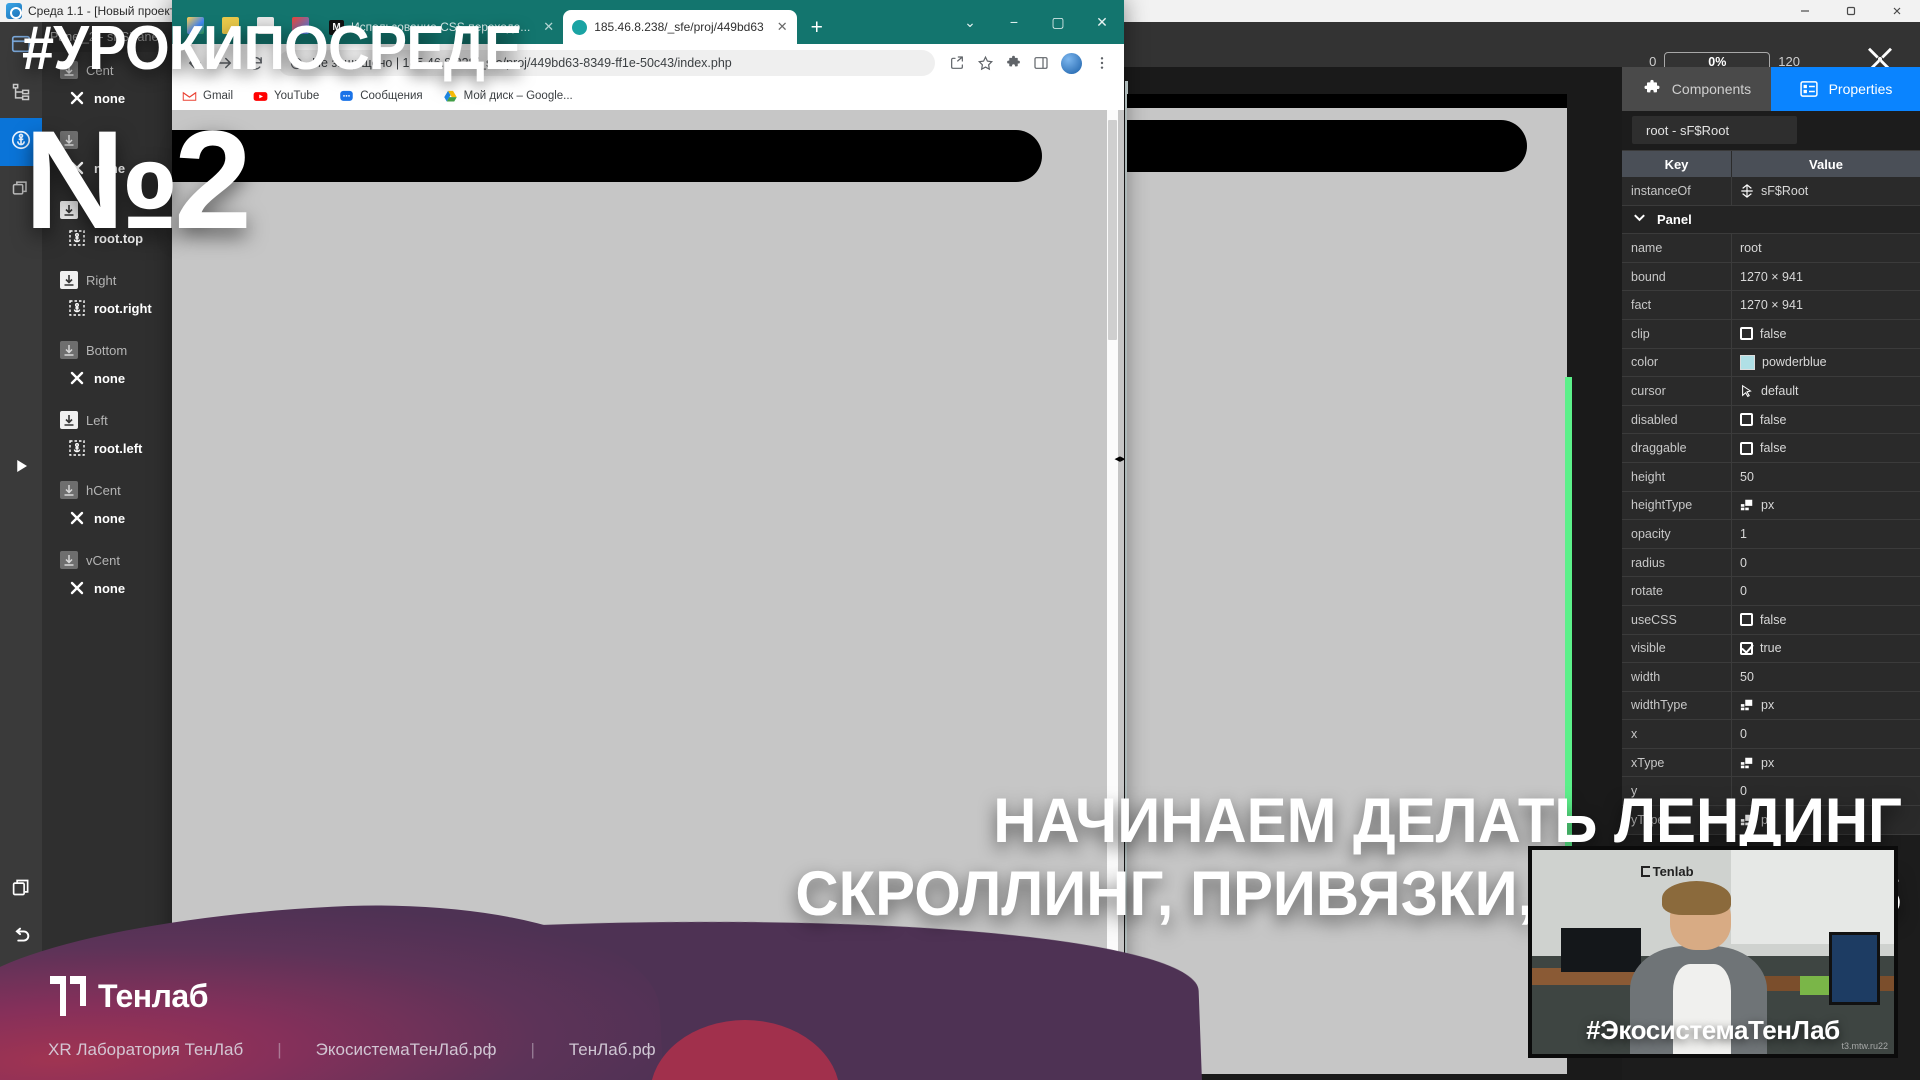 This screenshot has height=1080, width=1920. Describe the element at coordinates (1826, 763) in the screenshot. I see `row-value: px` at that location.